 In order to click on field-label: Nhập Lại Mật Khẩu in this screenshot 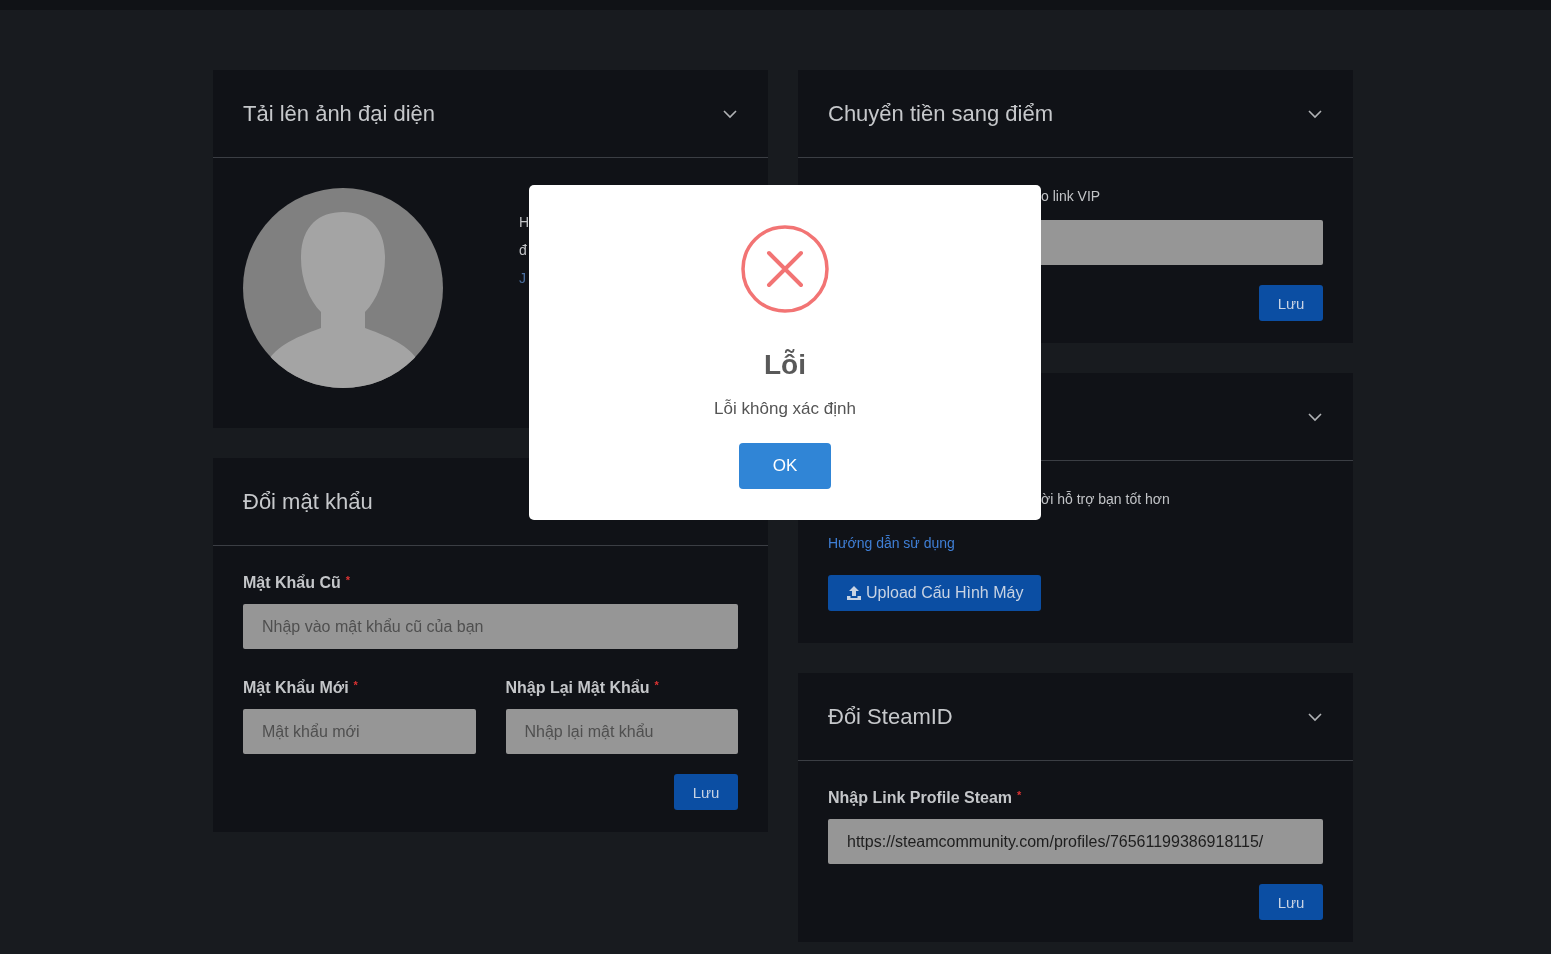, I will do `click(577, 688)`.